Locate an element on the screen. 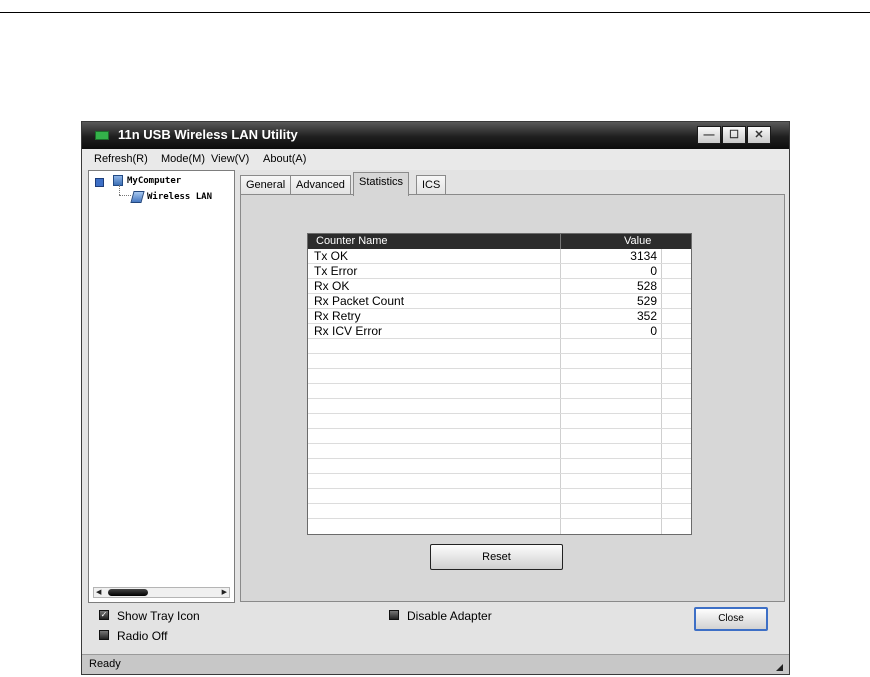  title-bar: 11n USB Wireless LAN Utility — ☐ ✕ is located at coordinates (435, 135).